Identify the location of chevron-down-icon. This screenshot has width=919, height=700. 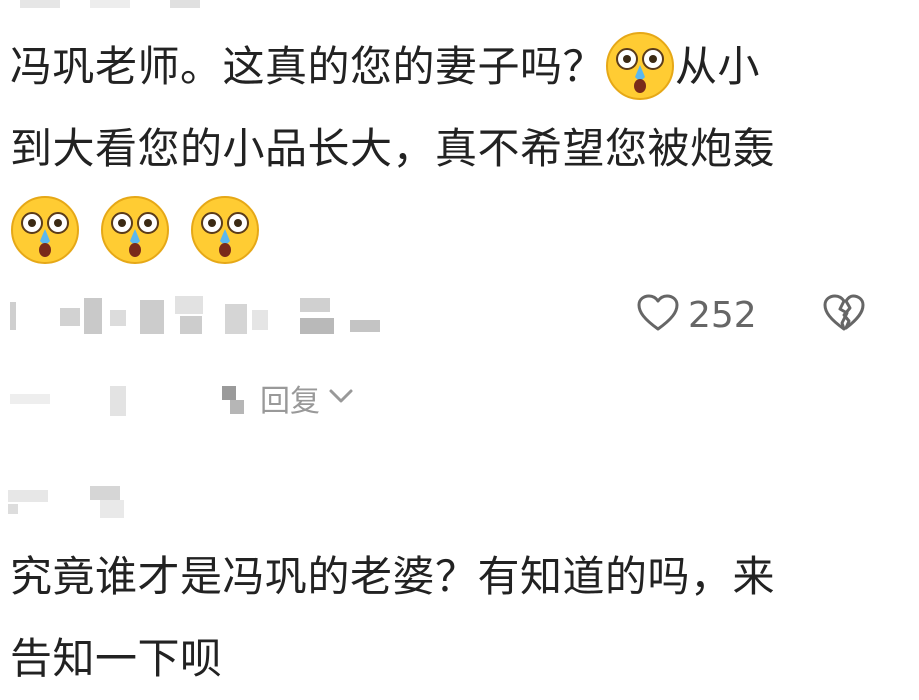
(341, 398).